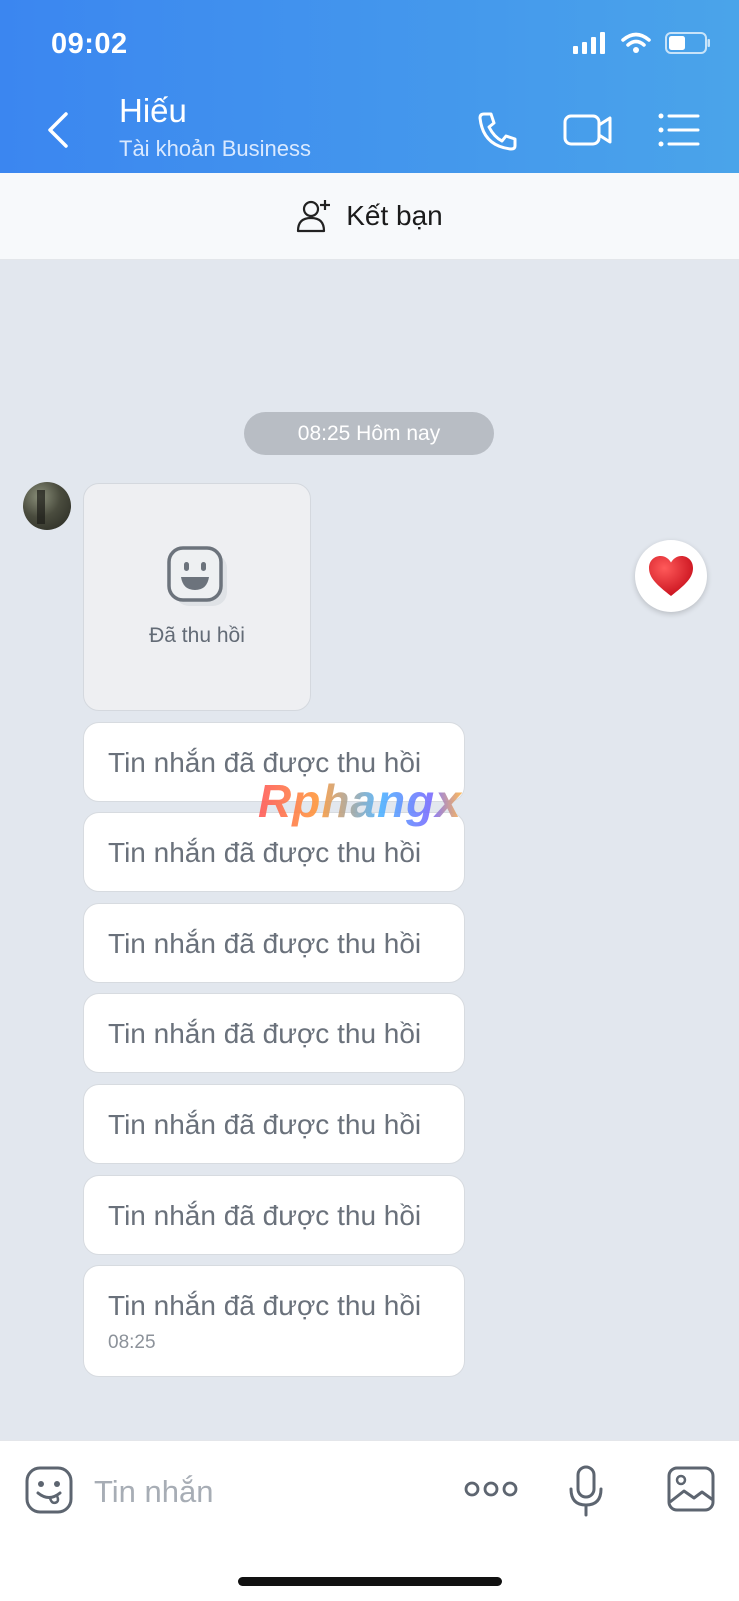  Describe the element at coordinates (691, 1489) in the screenshot. I see `image-picker-icon` at that location.